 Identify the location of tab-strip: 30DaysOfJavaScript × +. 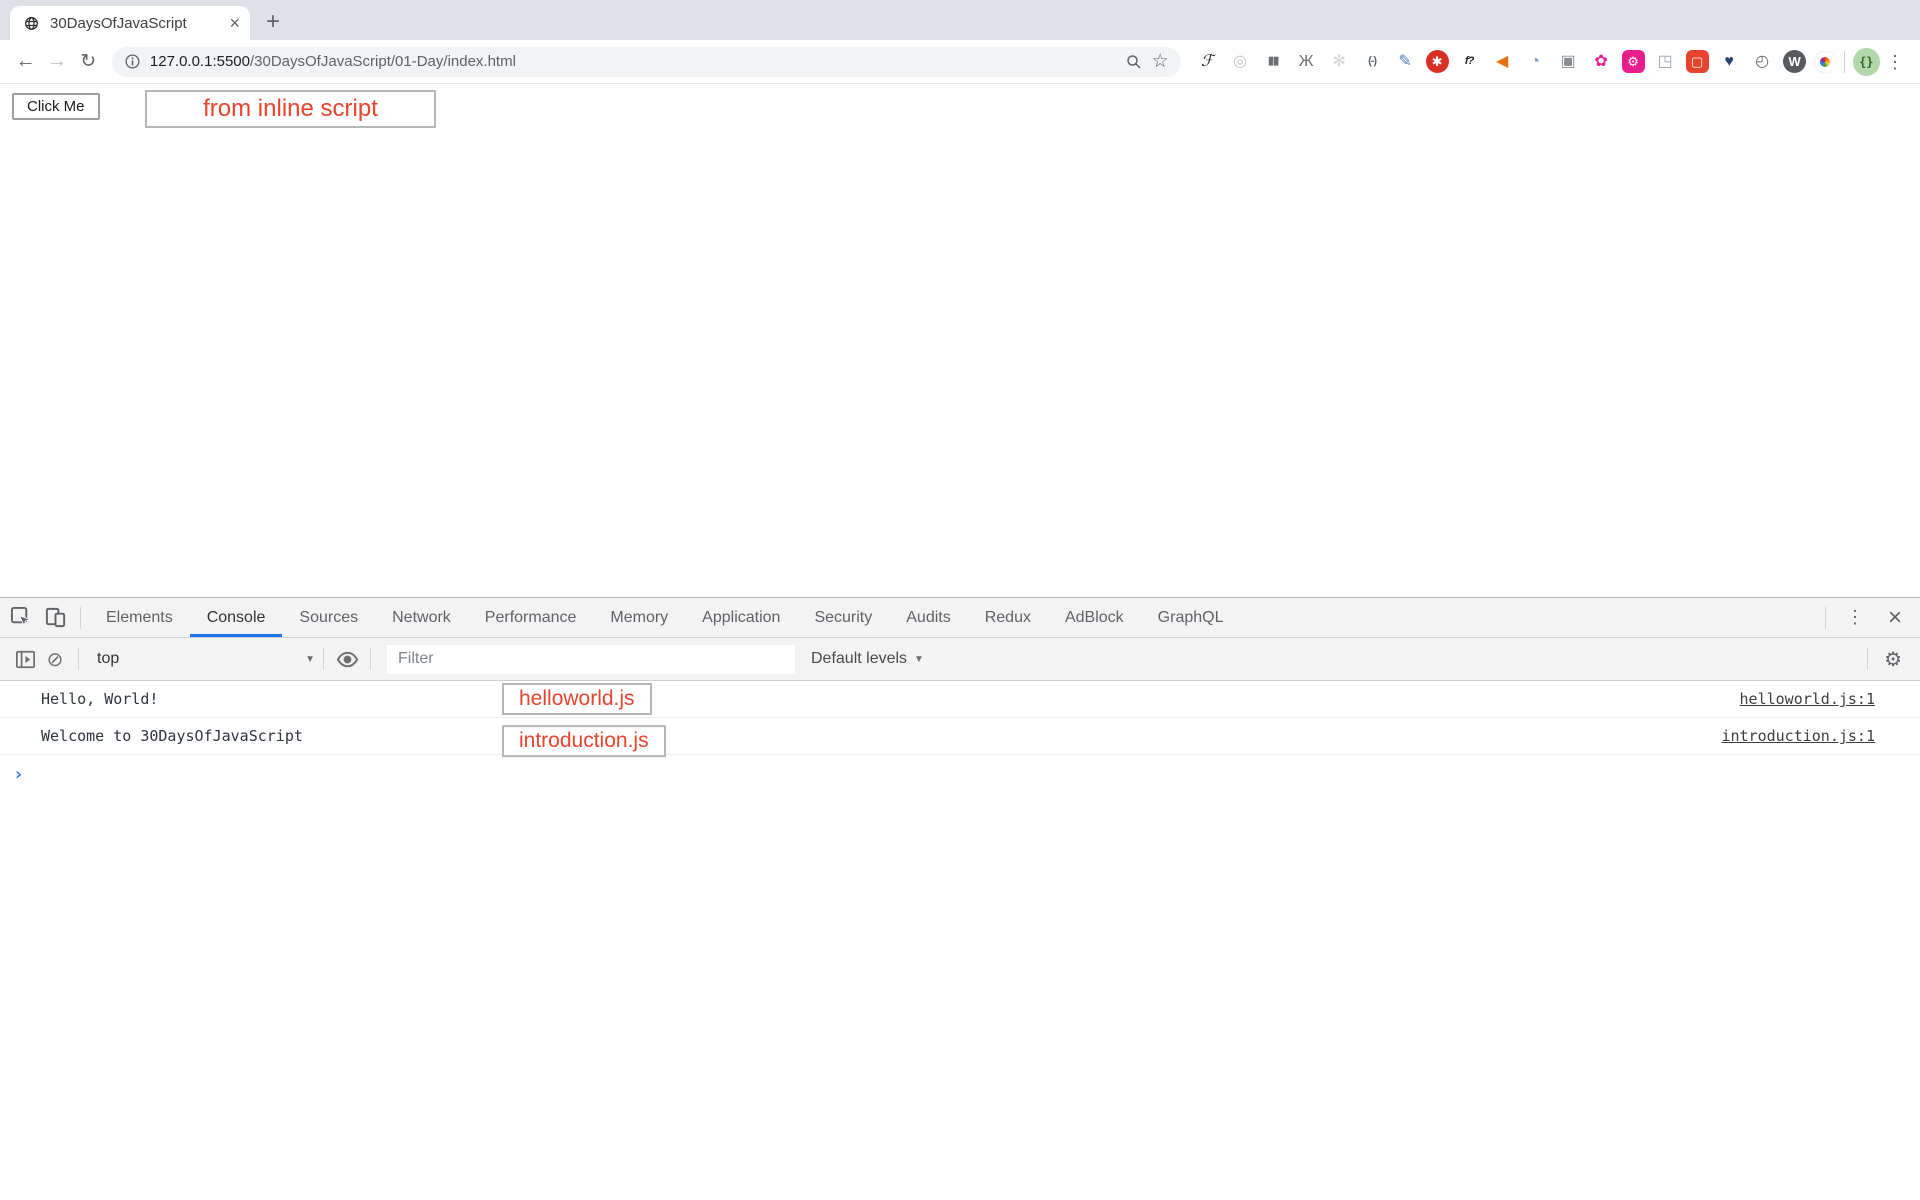
(960, 20).